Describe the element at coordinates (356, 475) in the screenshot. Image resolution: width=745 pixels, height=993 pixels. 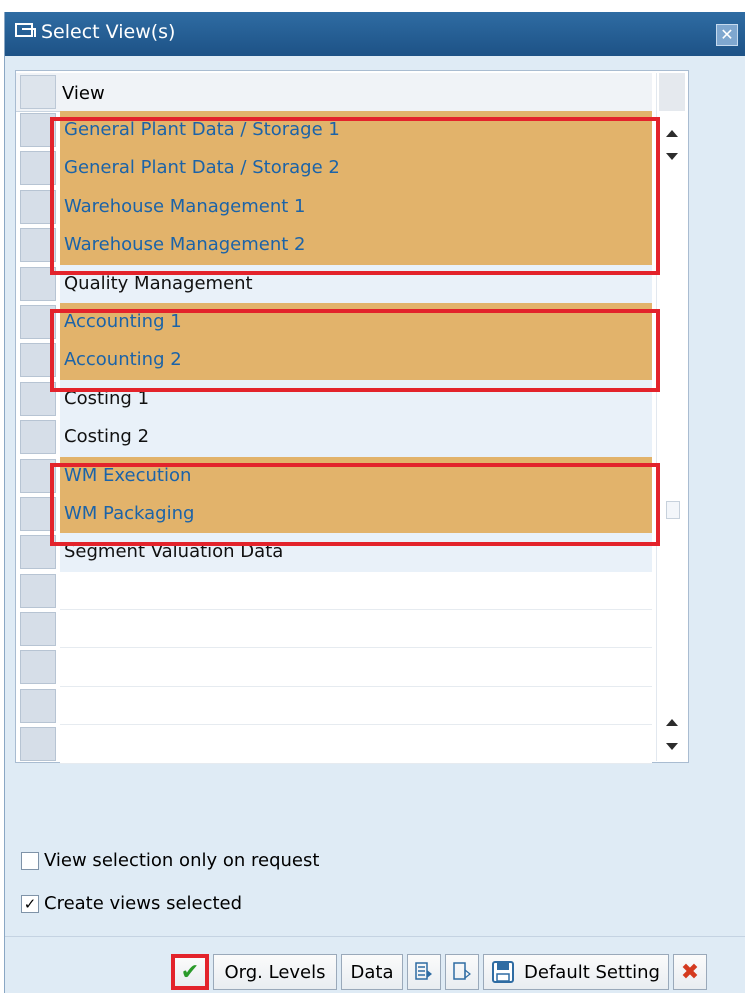
I see `row-label: WM Execution` at that location.